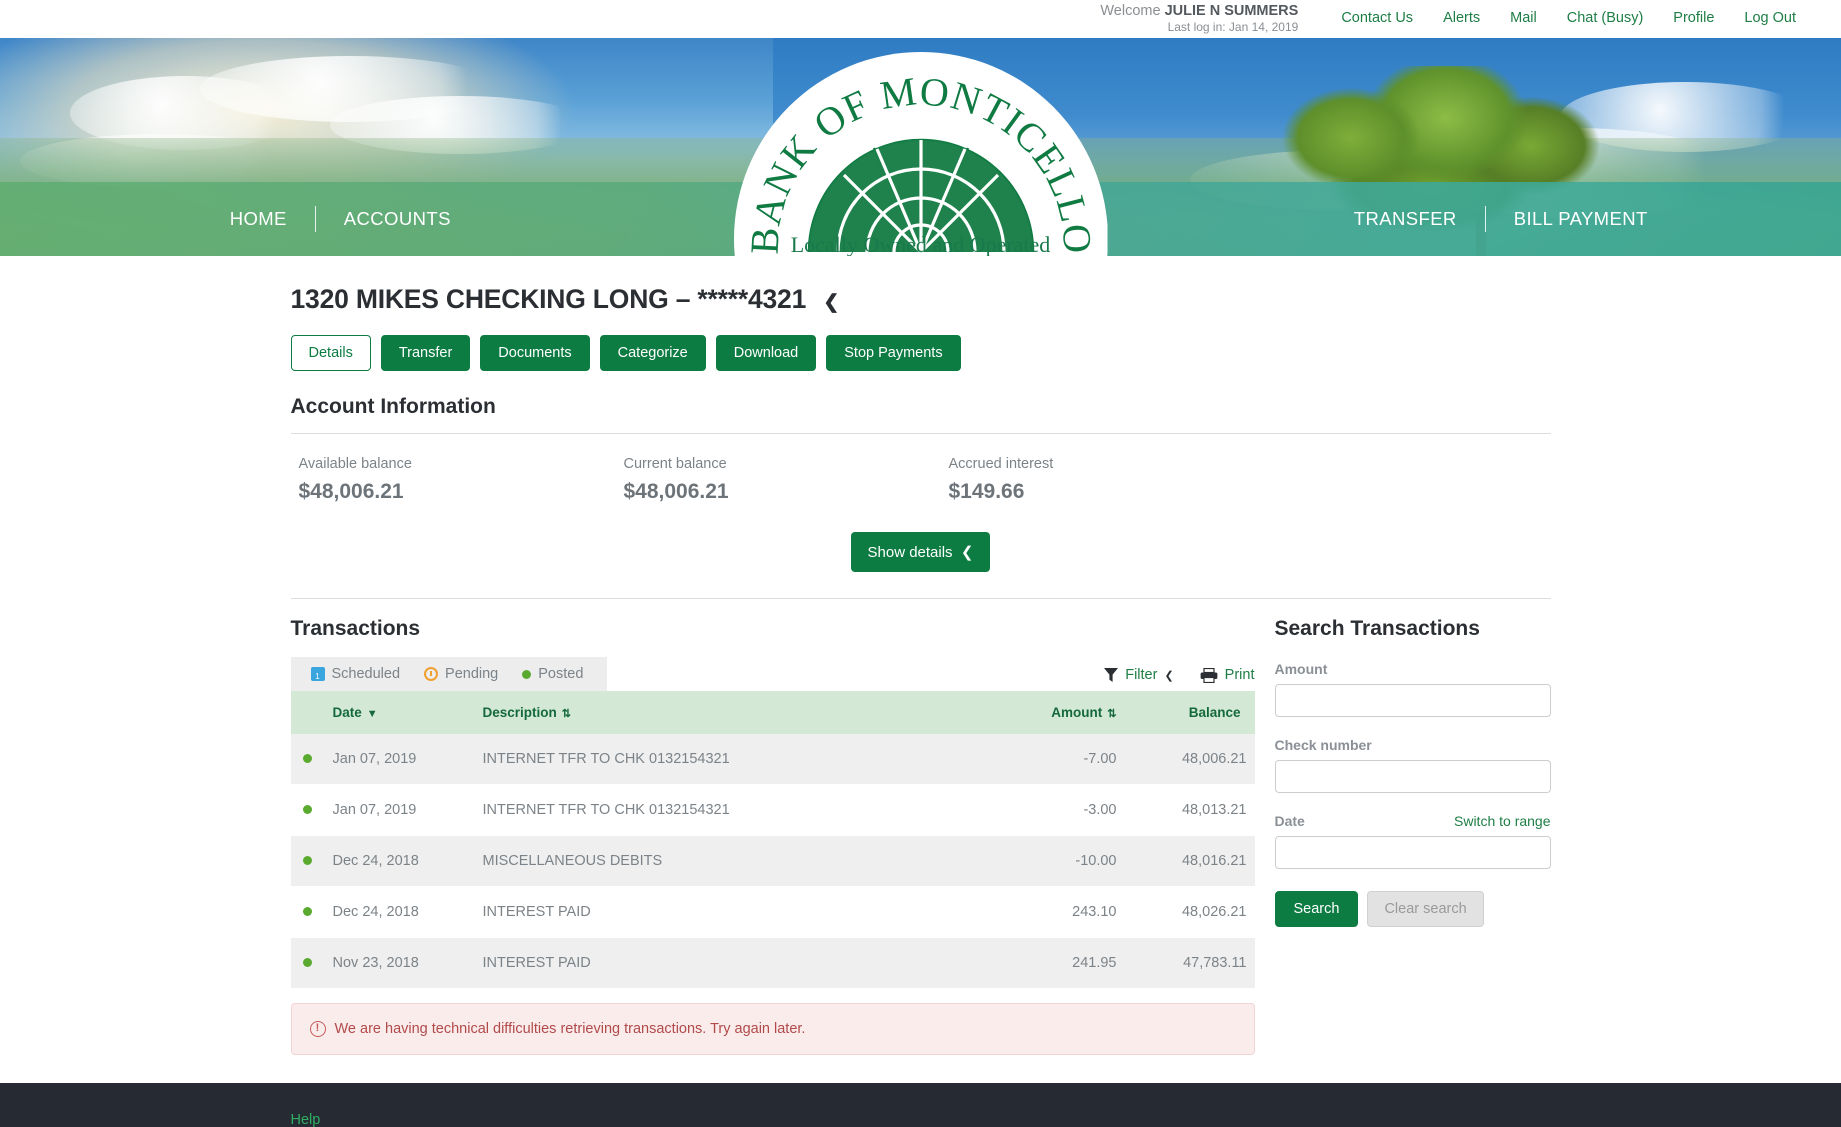  I want to click on status-legend: Scheduled Pending Posted, so click(449, 674).